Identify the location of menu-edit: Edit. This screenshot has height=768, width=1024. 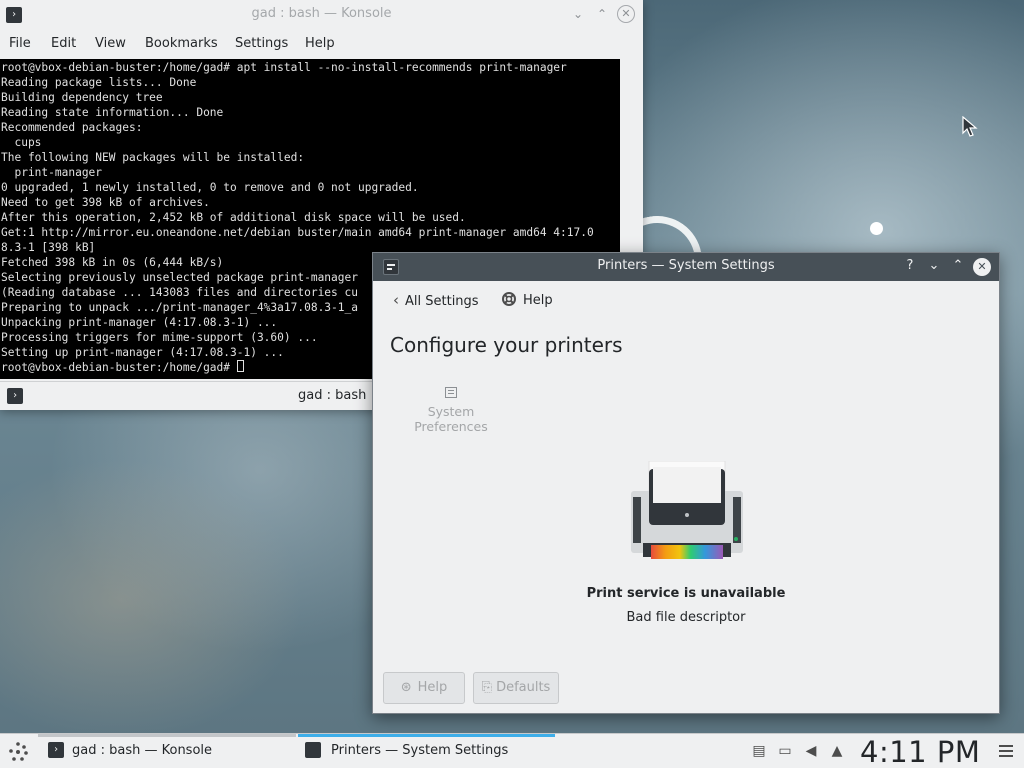
(63, 43).